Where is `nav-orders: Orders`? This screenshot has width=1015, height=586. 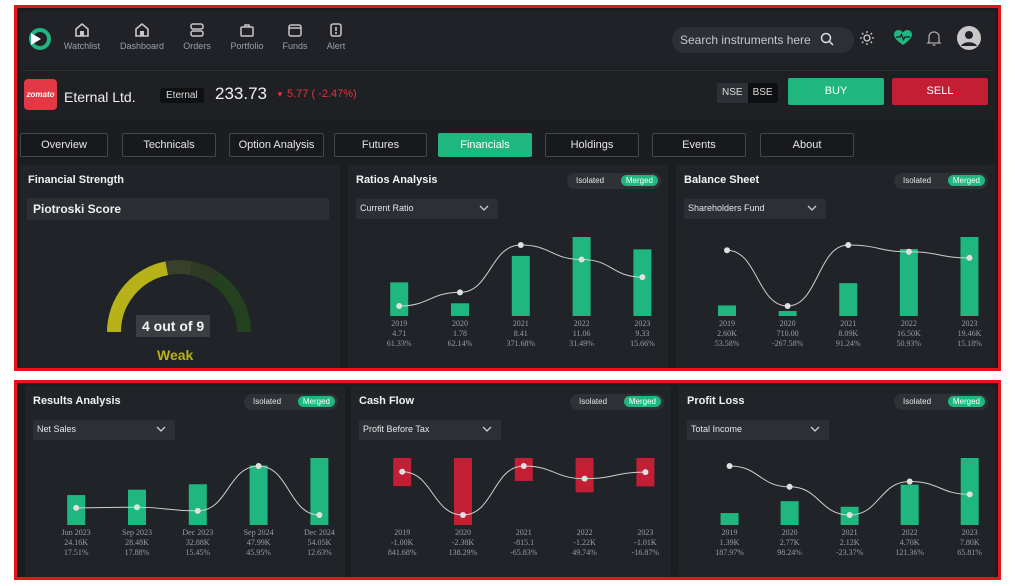
nav-orders: Orders is located at coordinates (197, 36).